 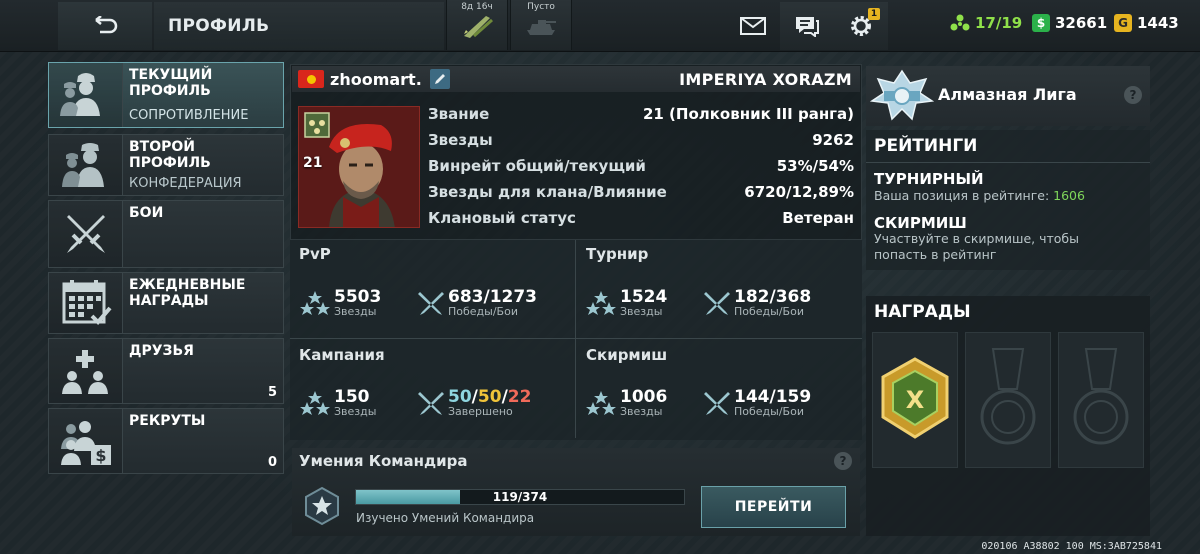 I want to click on sidebar-item-second-profile: ВТОРОЙ ПРОФИЛЬ КОНФЕДЕРАЦИЯ, so click(x=166, y=165).